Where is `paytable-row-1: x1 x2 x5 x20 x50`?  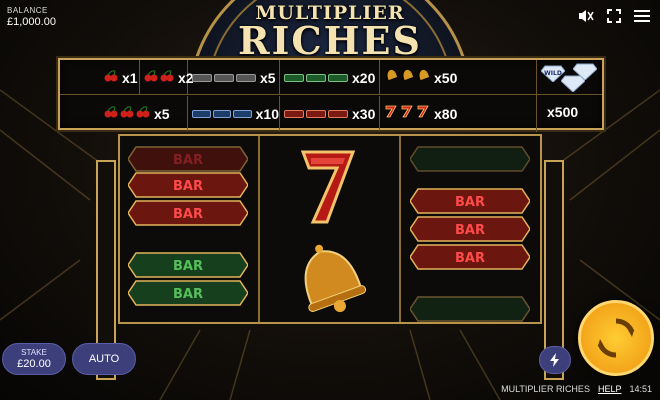
paytable-row-1: x1 x2 x5 x20 x50 is located at coordinates (331, 77).